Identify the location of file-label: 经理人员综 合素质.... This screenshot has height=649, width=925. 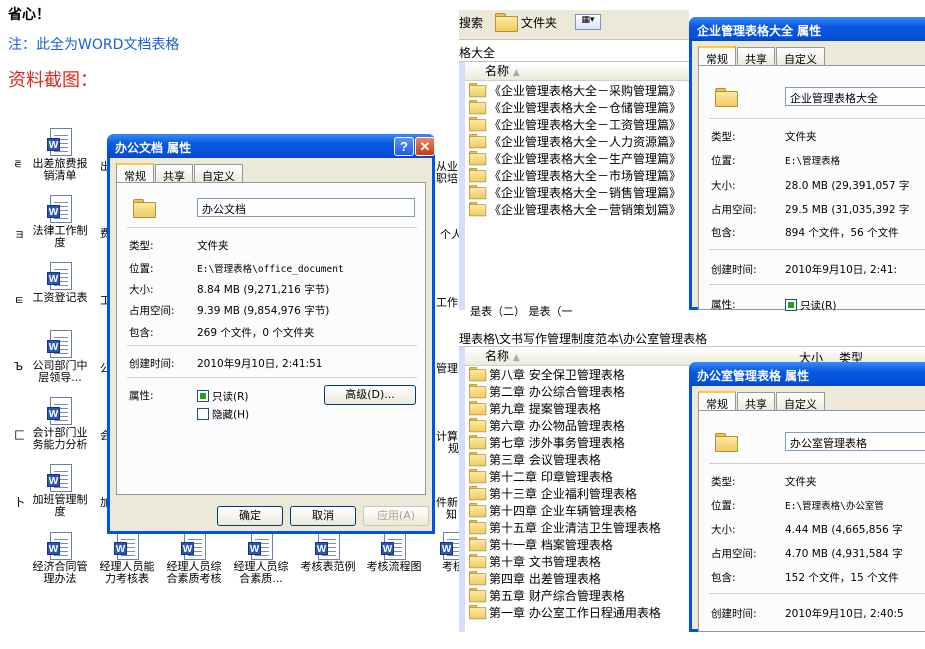
(261, 573).